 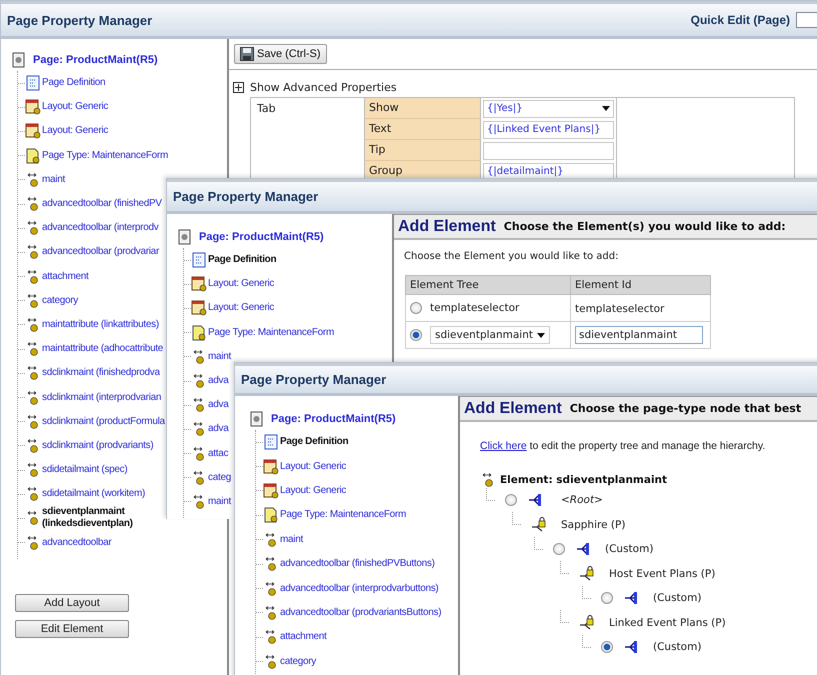 I want to click on tree-item: sdclinkmaint (prodvariants), so click(x=98, y=446).